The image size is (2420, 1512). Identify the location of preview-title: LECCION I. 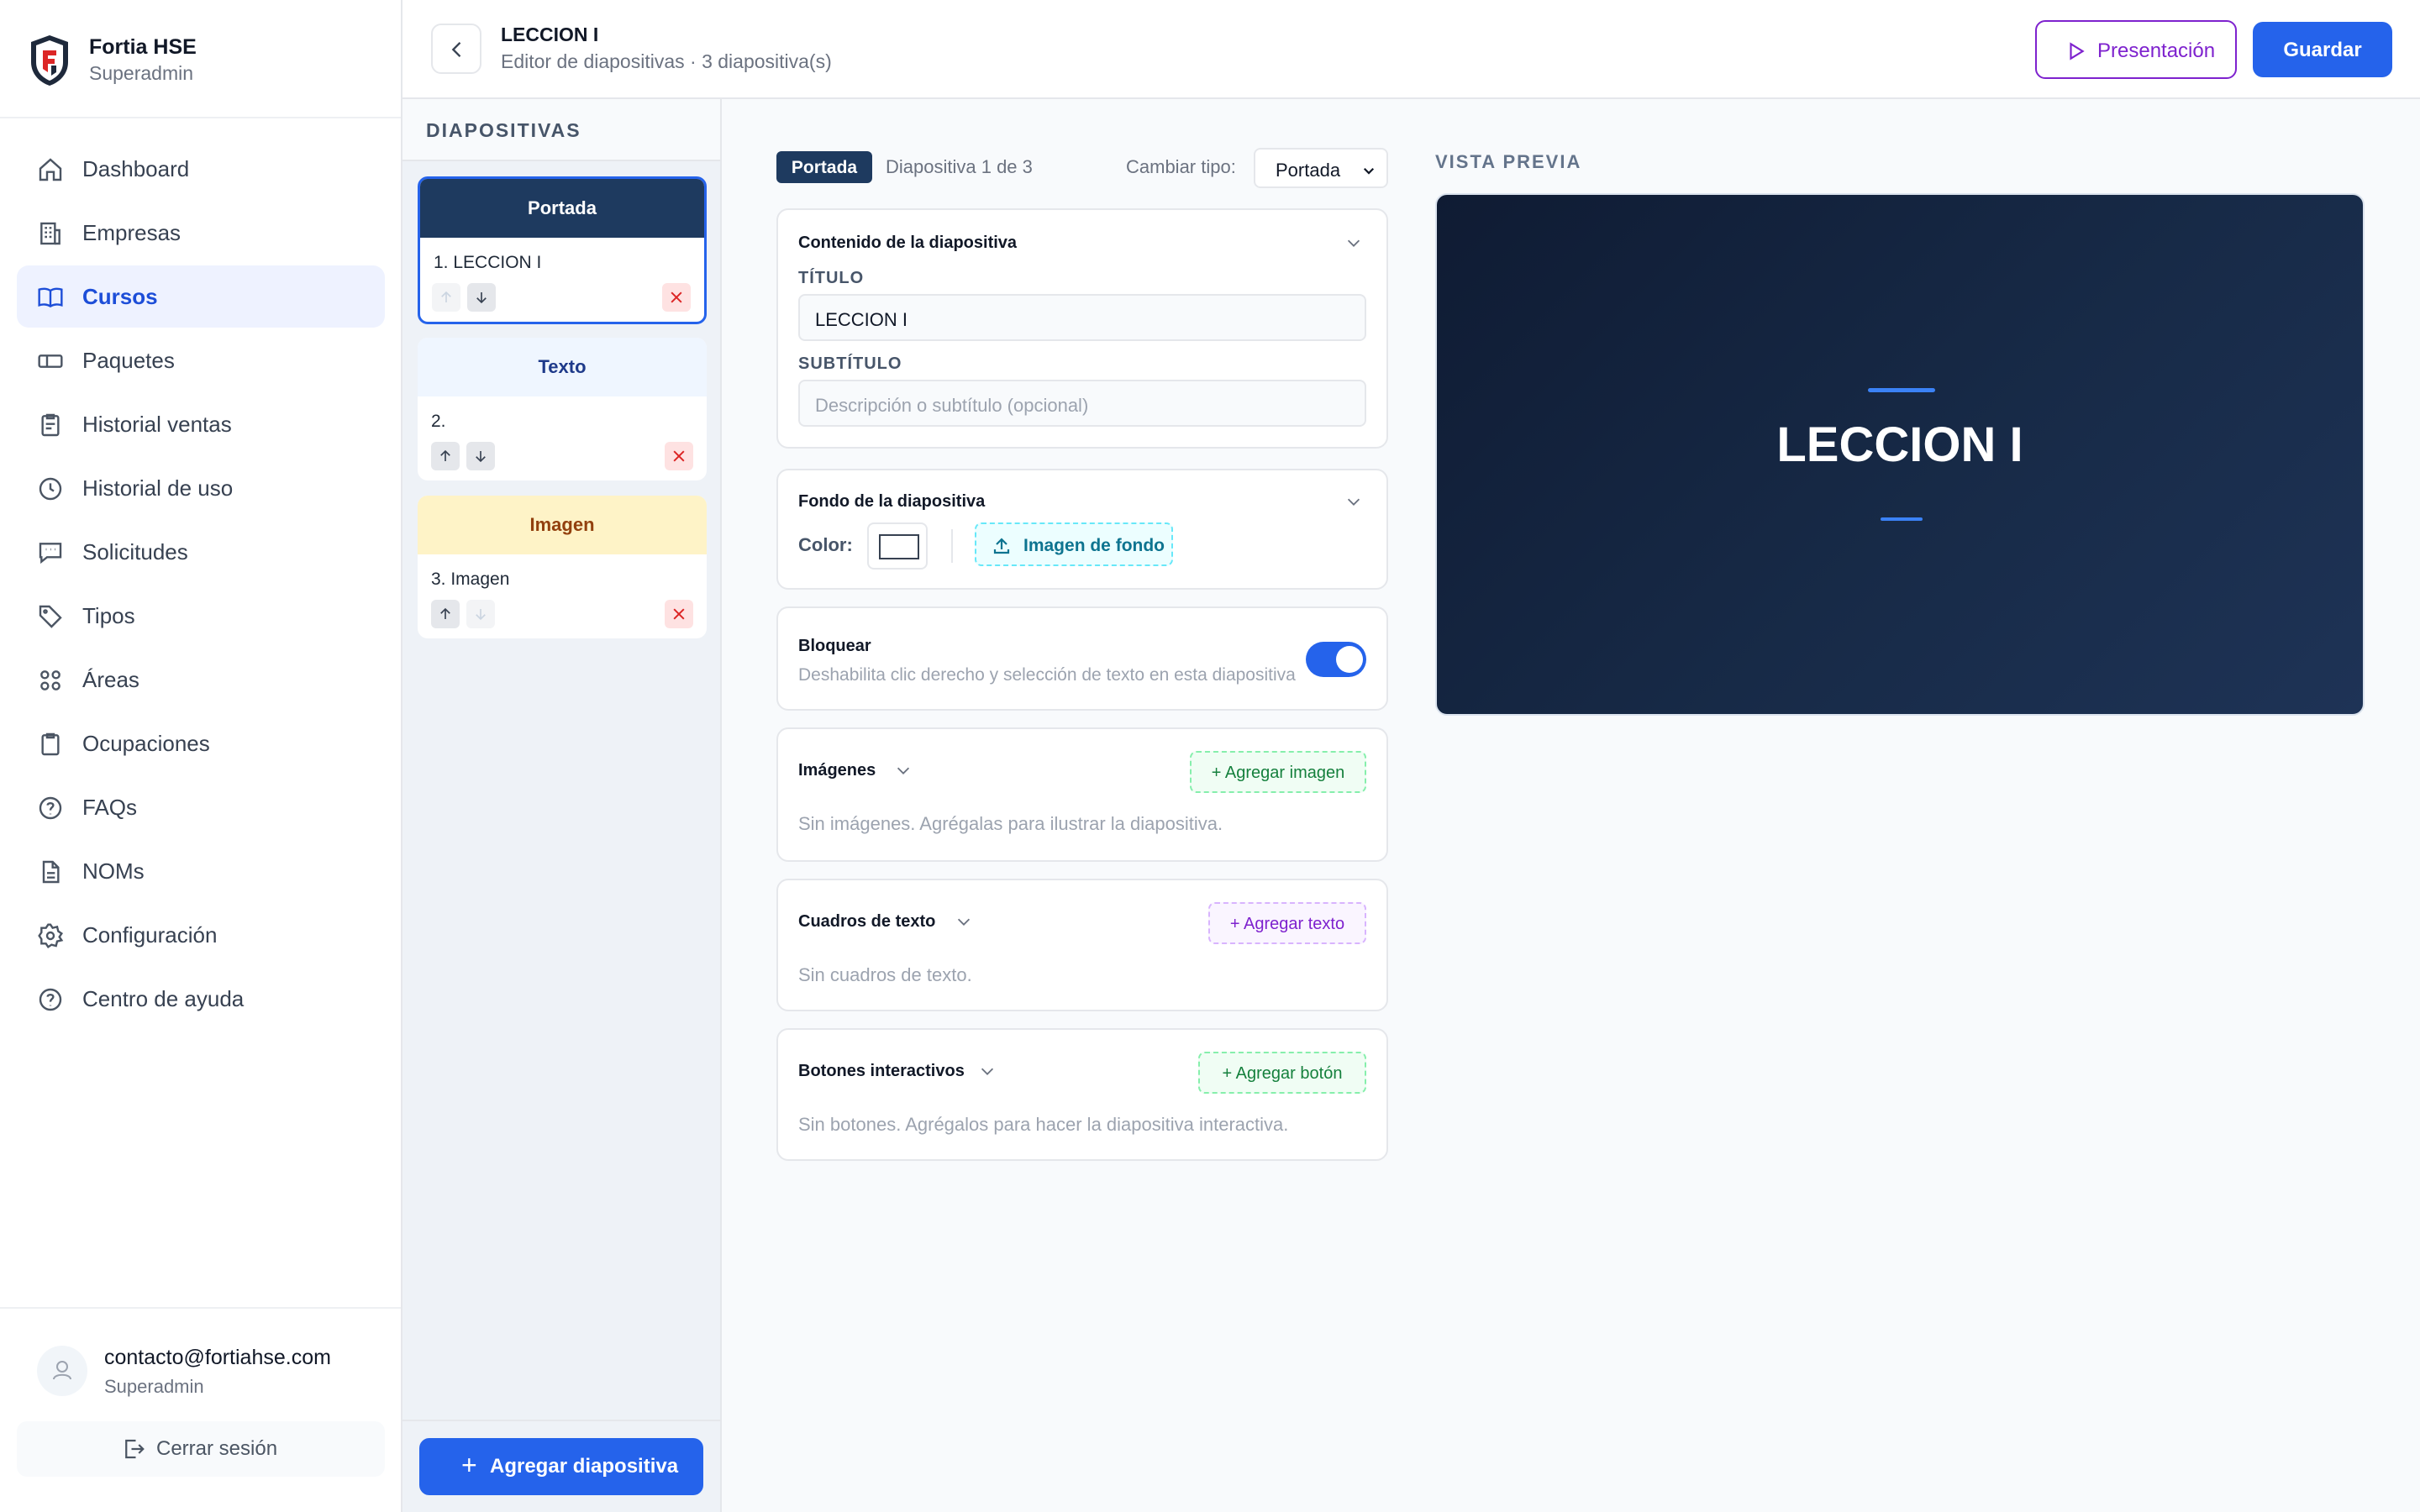
(1900, 444).